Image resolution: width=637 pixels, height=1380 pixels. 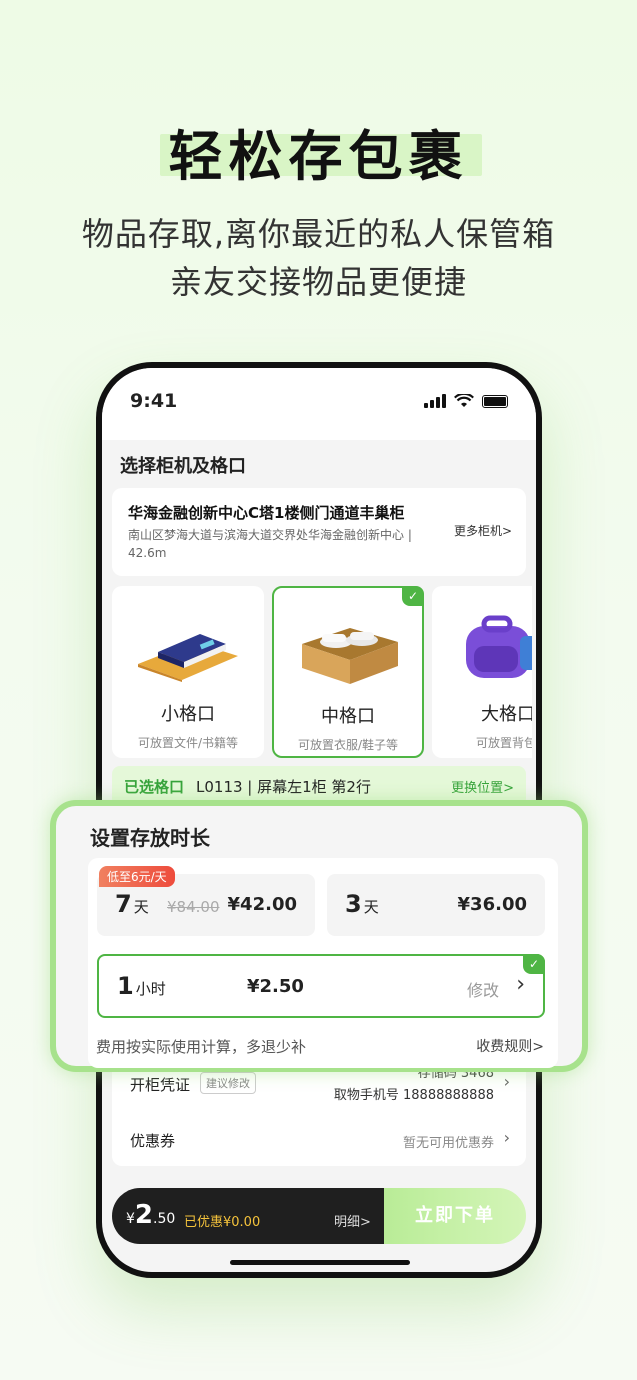 I want to click on status-bar: 9:41, so click(x=319, y=404).